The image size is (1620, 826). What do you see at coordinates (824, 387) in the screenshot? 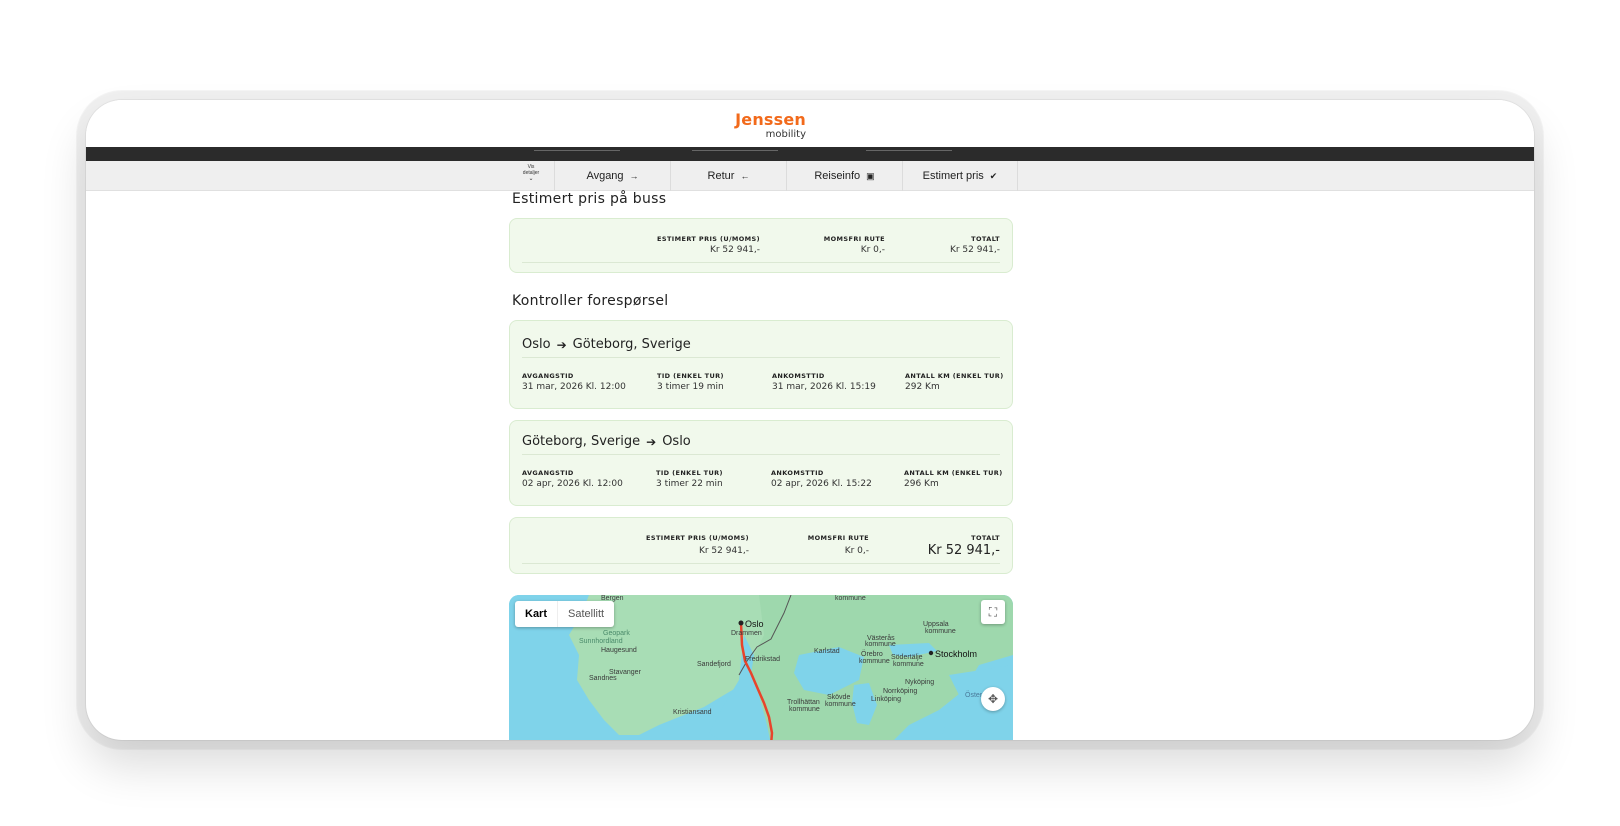
I see `arrival-value: 31 mar, 2026 Kl. 15:19` at bounding box center [824, 387].